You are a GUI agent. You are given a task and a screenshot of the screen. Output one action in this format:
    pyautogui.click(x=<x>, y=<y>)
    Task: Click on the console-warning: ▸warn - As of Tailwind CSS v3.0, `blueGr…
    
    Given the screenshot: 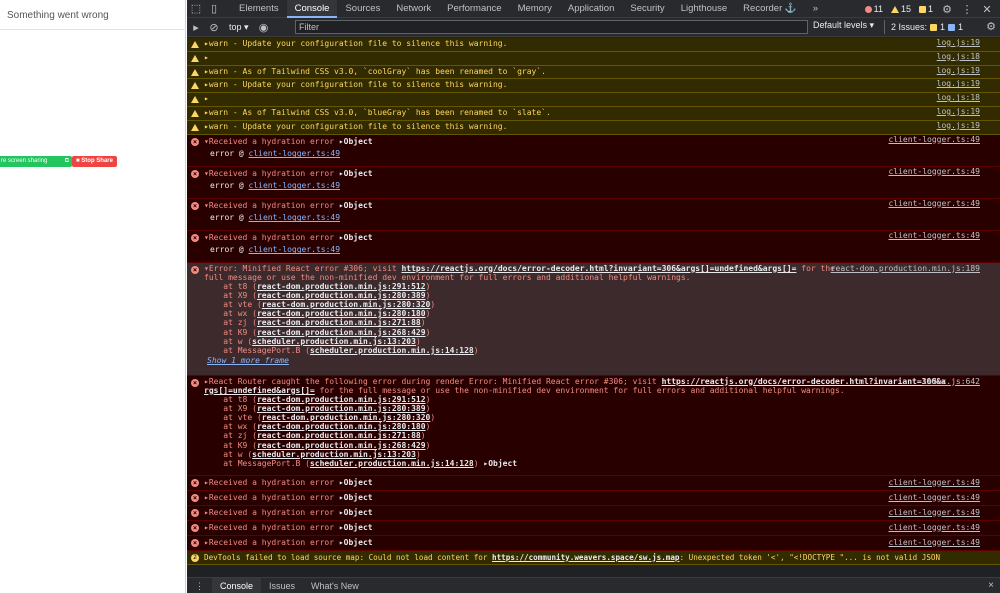 What is the action you would take?
    pyautogui.click(x=593, y=113)
    